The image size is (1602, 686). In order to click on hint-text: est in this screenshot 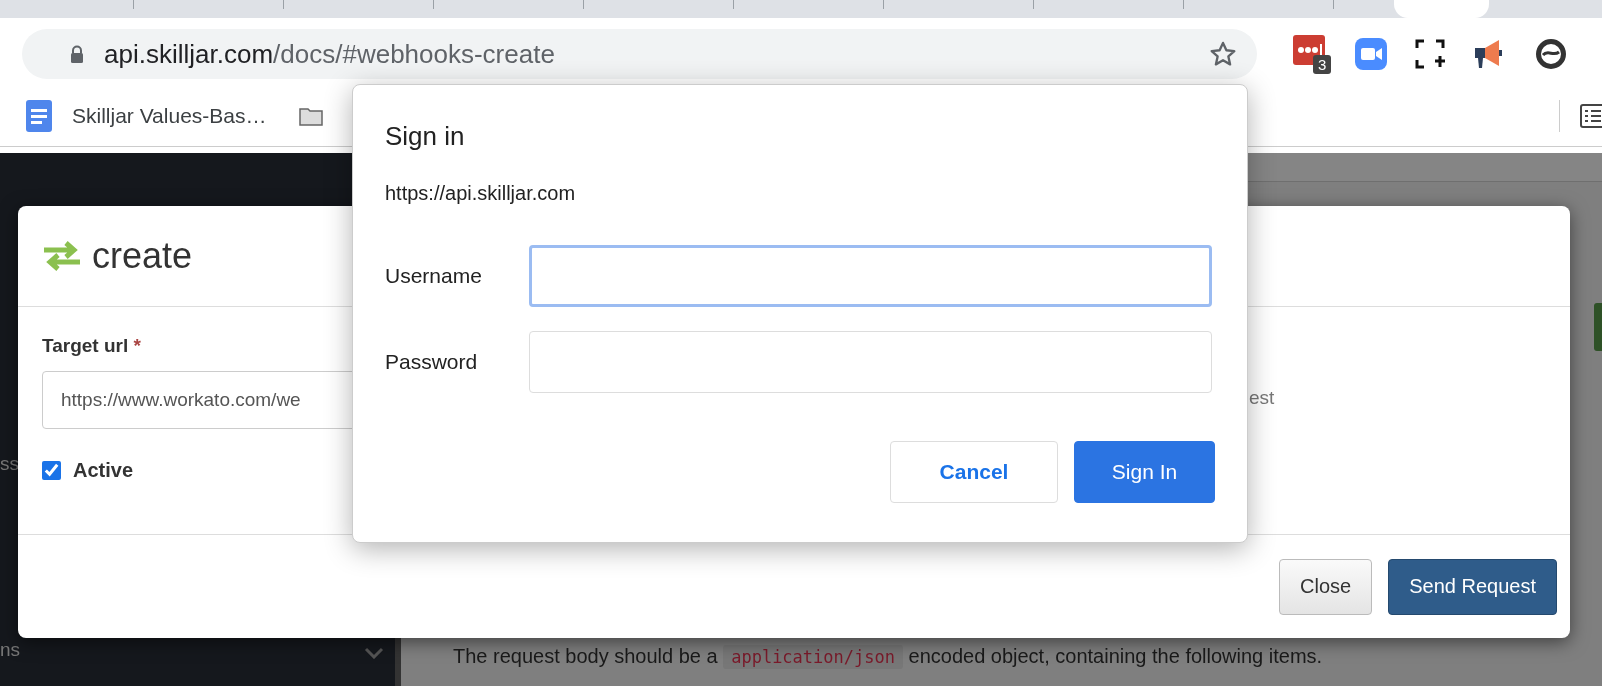, I will do `click(1262, 398)`.